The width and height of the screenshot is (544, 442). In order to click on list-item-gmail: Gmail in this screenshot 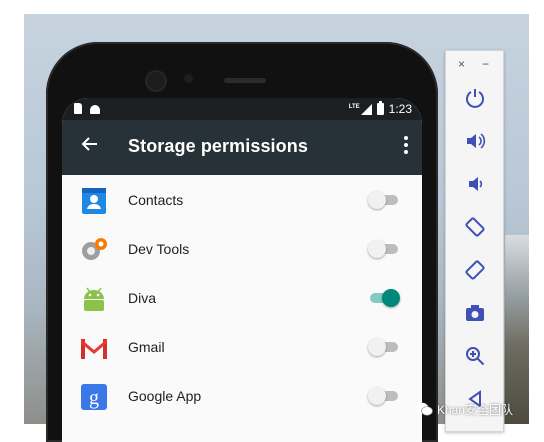, I will do `click(242, 346)`.